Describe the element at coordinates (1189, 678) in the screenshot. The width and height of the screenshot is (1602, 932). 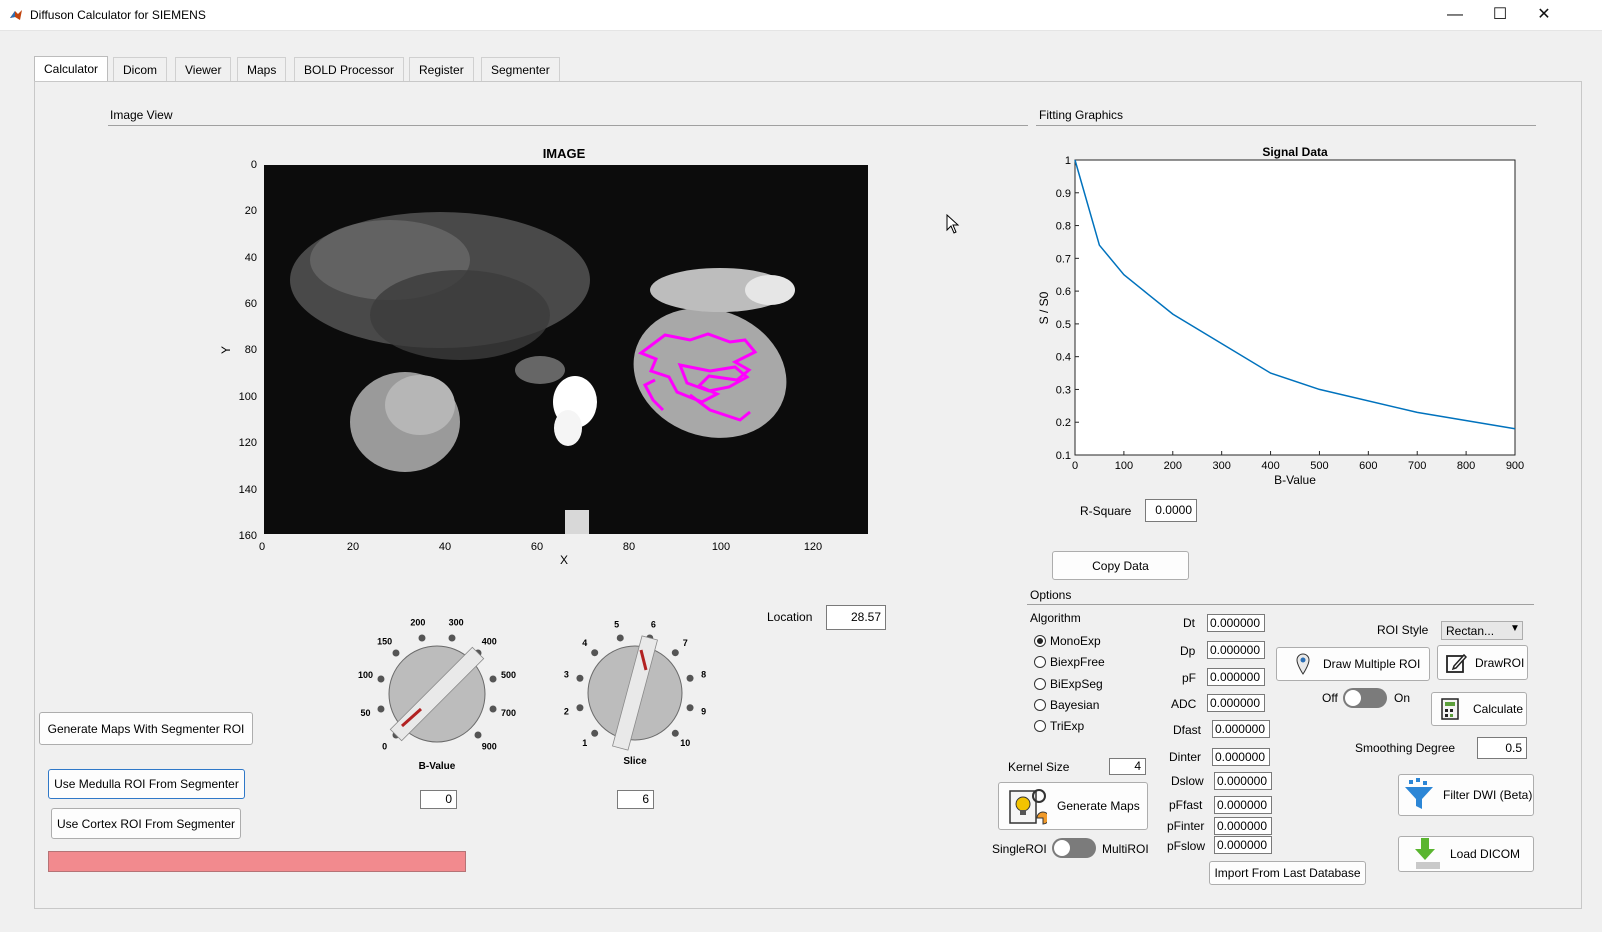
I see `param-pf-label: pF` at that location.